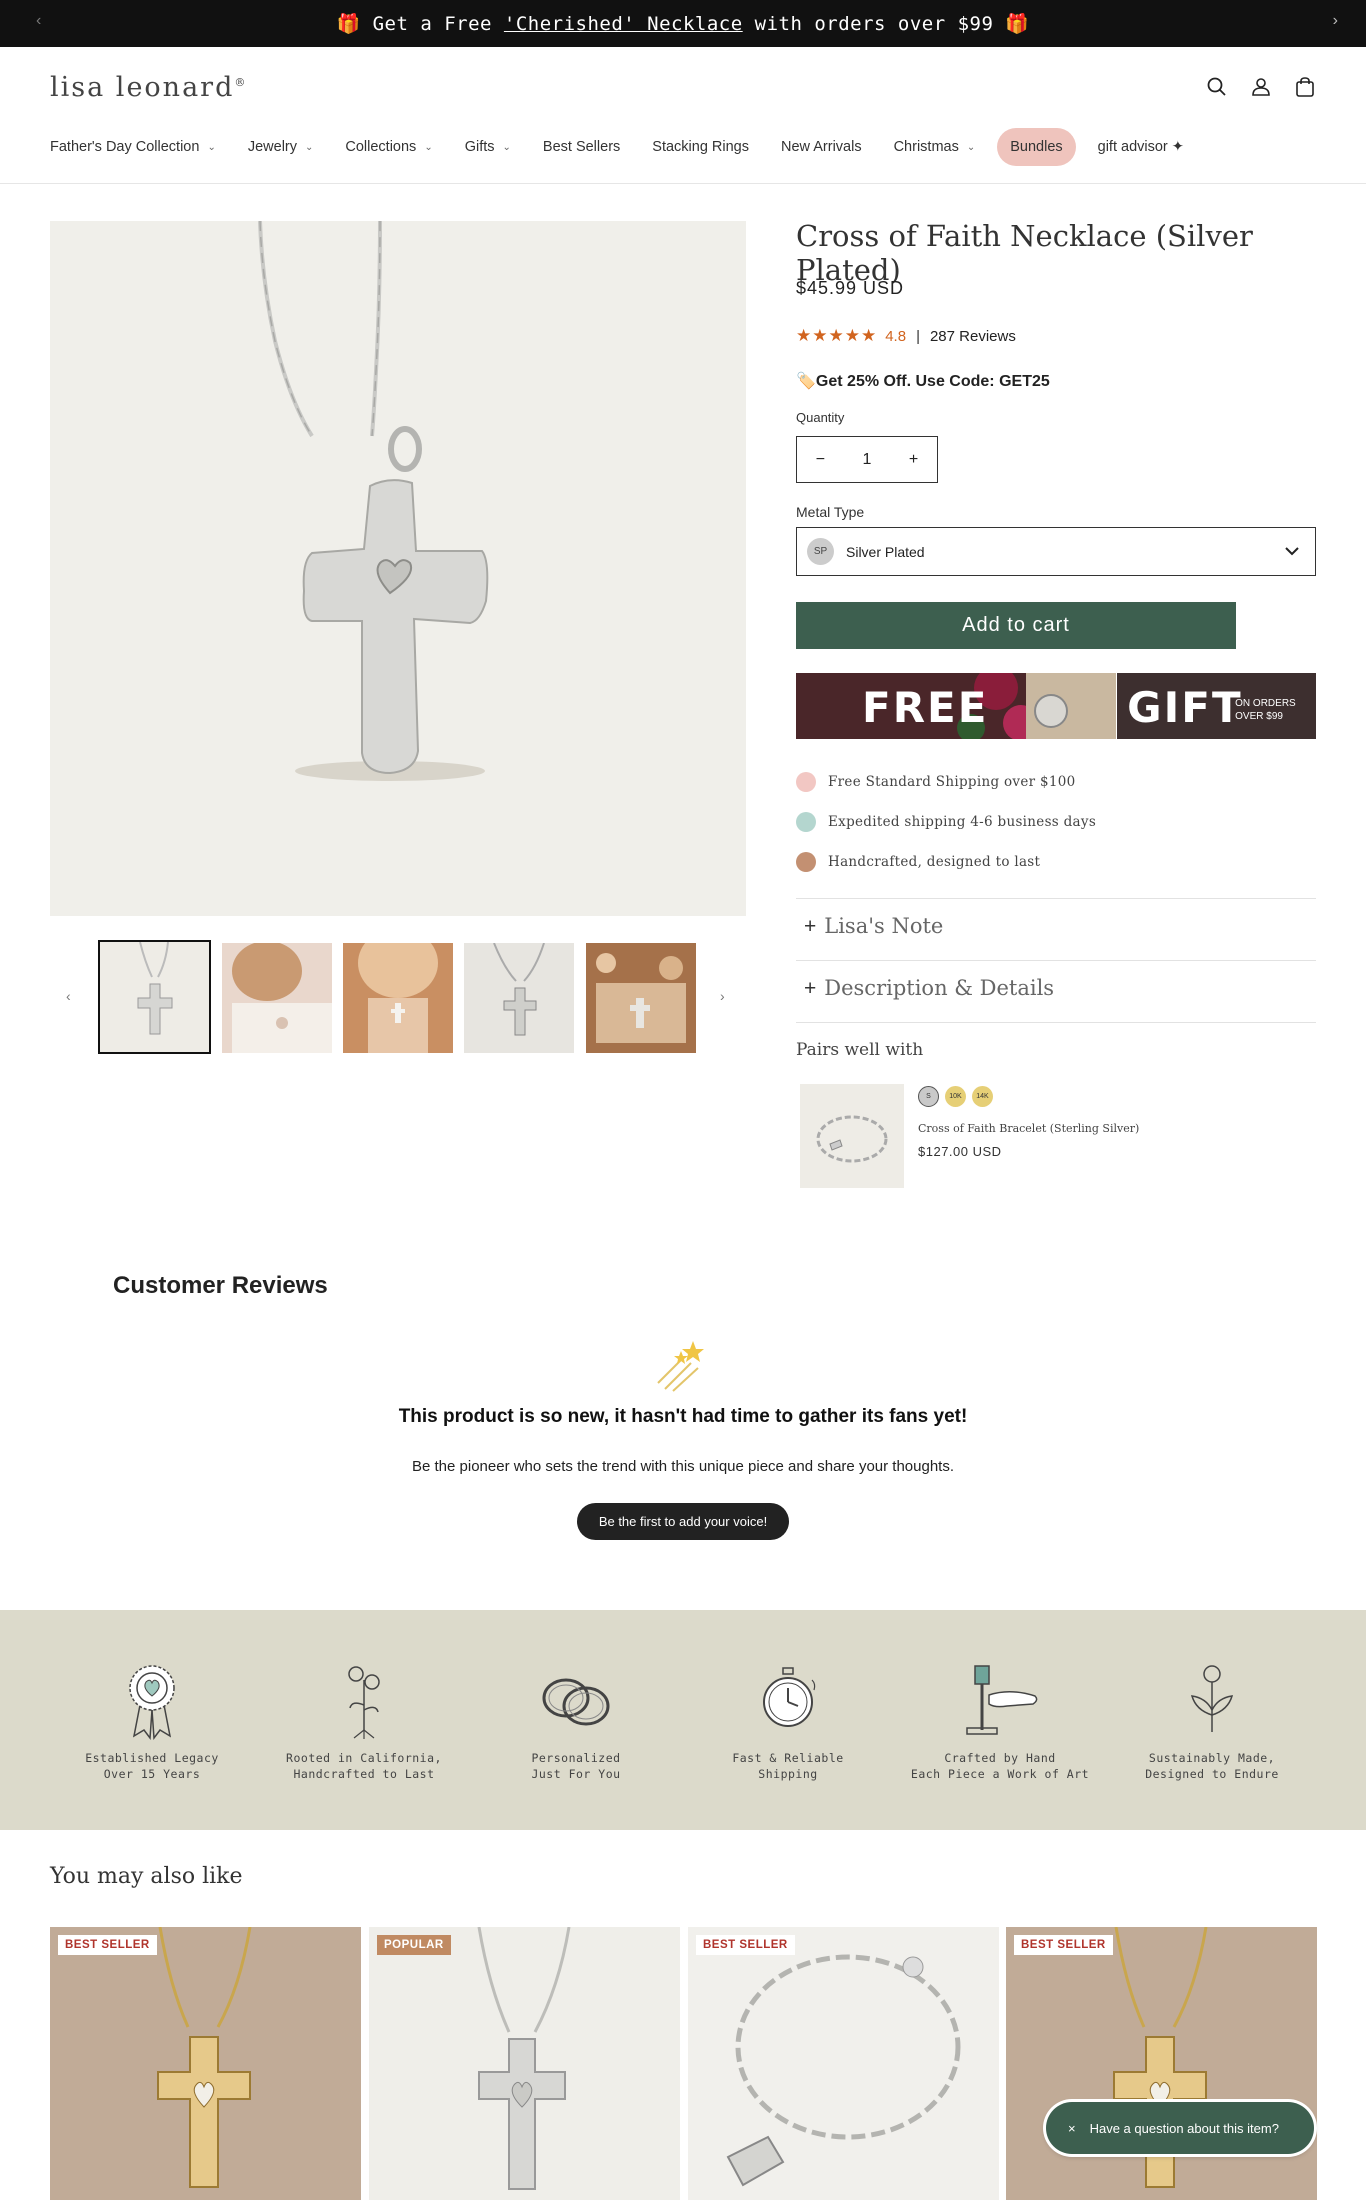 This screenshot has width=1366, height=2200. Describe the element at coordinates (820, 417) in the screenshot. I see `quantity-label: Quantity` at that location.